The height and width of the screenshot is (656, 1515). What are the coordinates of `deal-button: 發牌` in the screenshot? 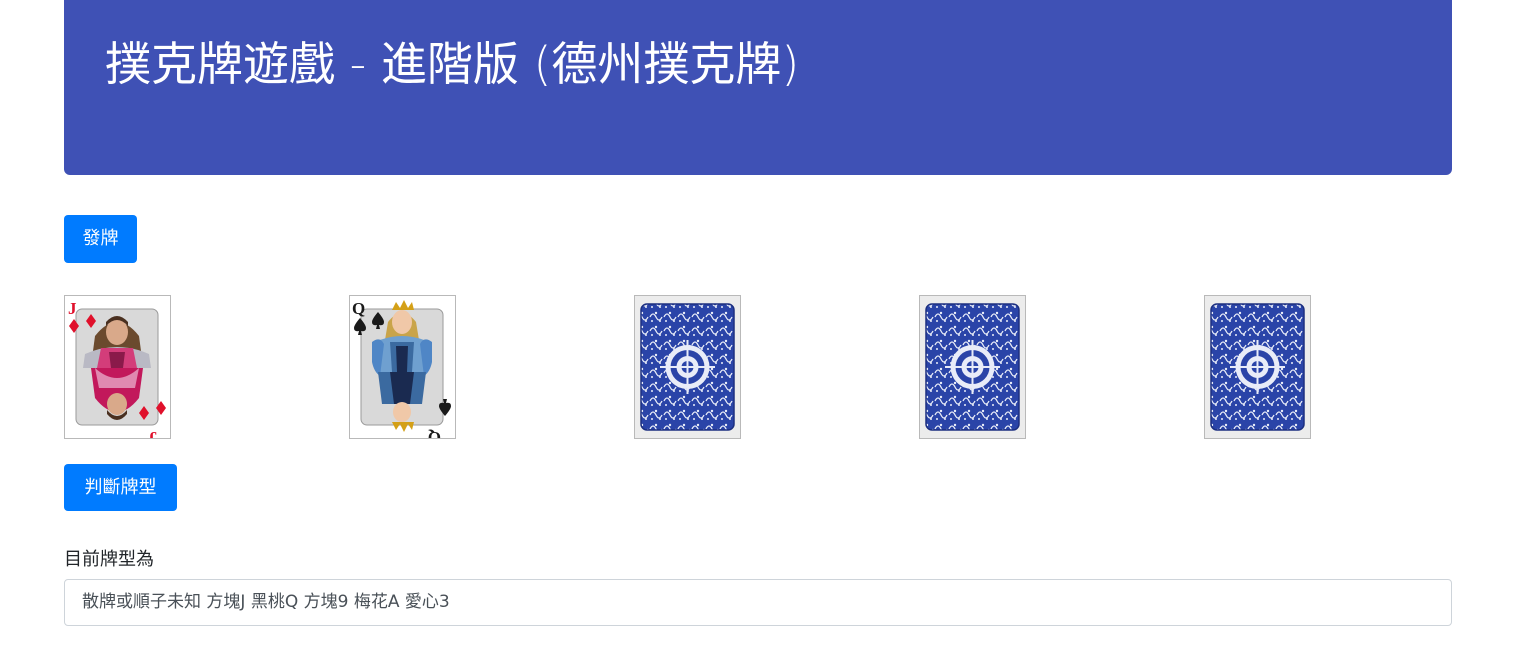 It's located at (100, 239).